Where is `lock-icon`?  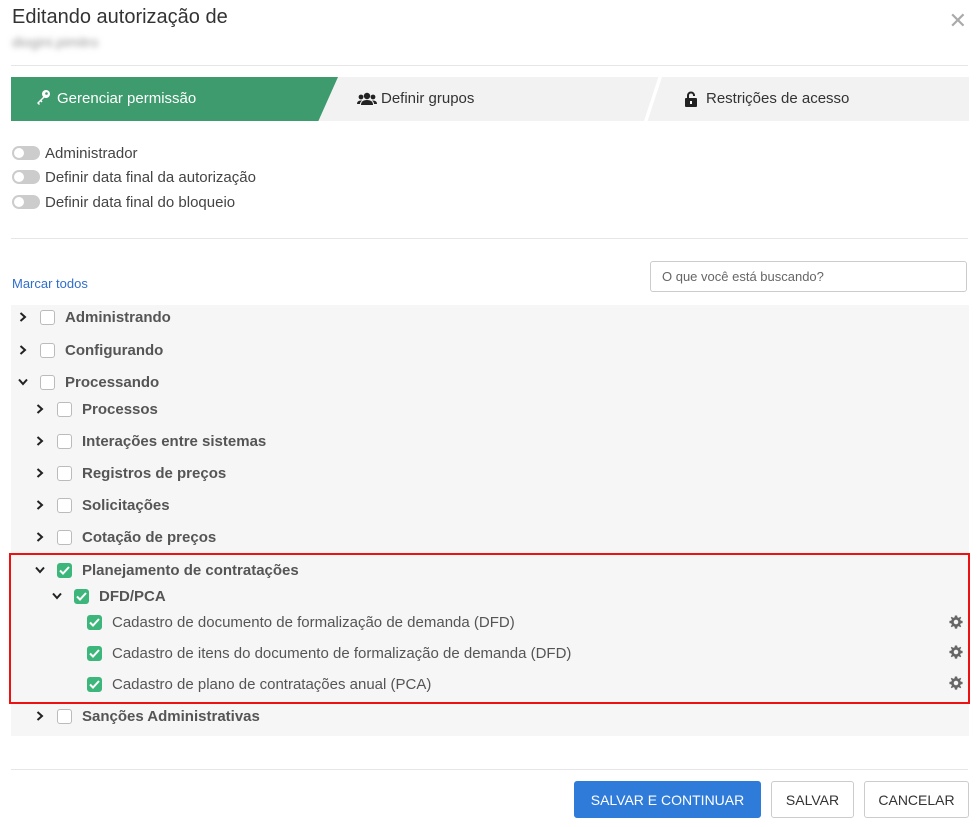 lock-icon is located at coordinates (691, 99).